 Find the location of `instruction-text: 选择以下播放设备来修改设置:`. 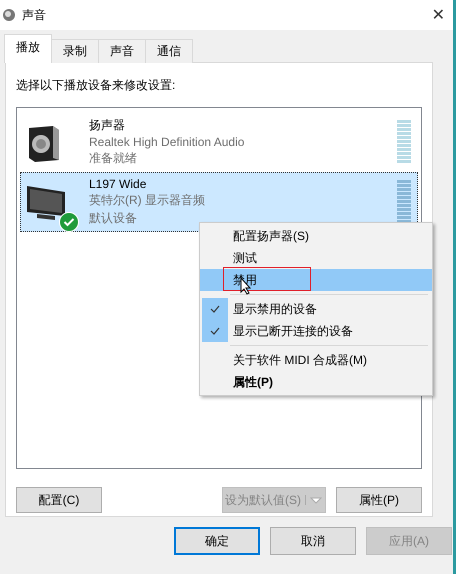

instruction-text: 选择以下播放设备来修改设置: is located at coordinates (96, 85).